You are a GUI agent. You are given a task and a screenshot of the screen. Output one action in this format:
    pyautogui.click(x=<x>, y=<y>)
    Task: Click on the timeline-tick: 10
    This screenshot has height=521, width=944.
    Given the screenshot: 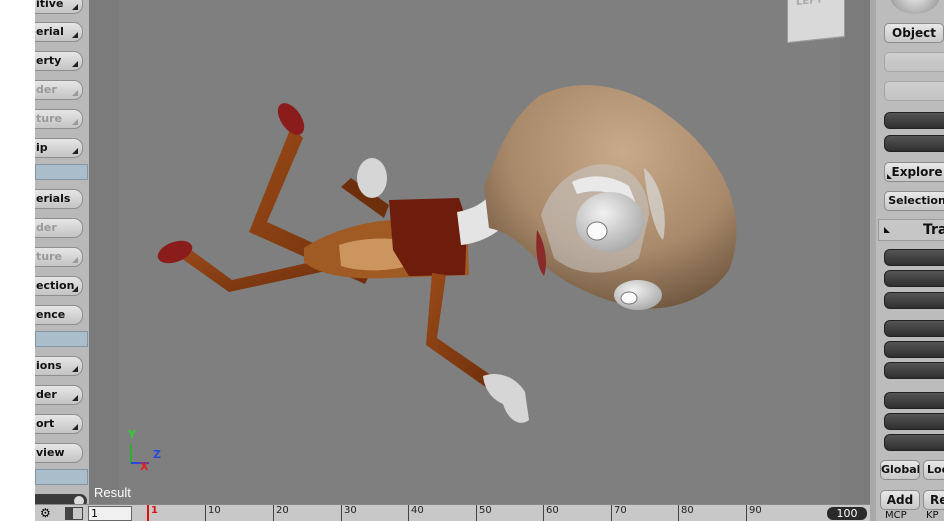 What is the action you would take?
    pyautogui.click(x=213, y=513)
    